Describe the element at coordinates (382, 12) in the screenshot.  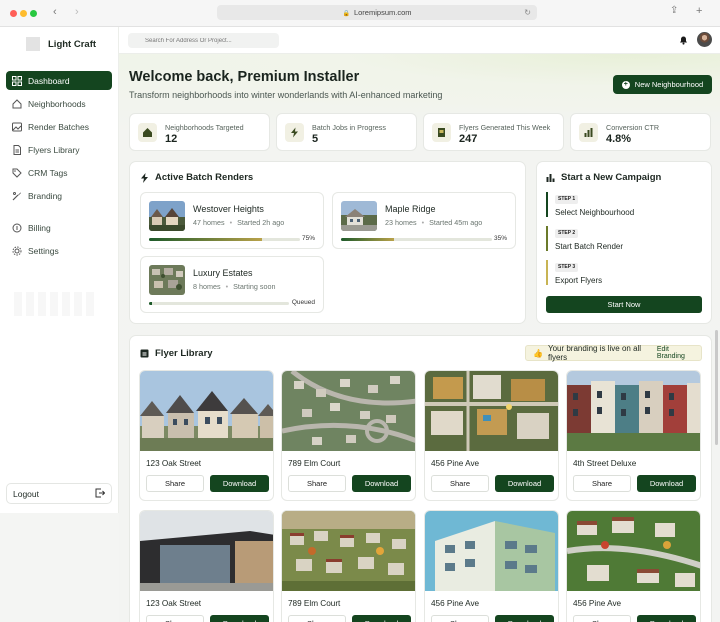
I see `url-text: Loremipsum.com` at that location.